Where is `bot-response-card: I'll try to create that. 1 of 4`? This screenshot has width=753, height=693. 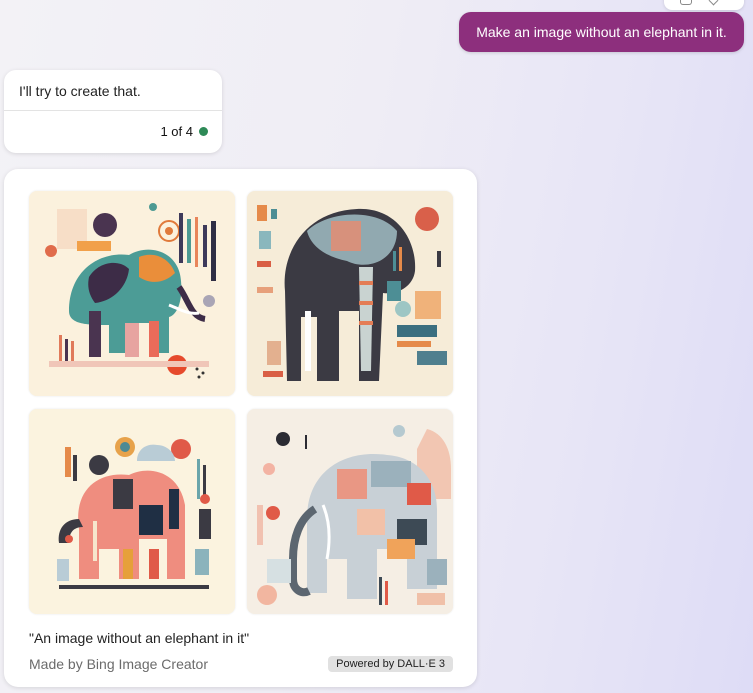 bot-response-card: I'll try to create that. 1 of 4 is located at coordinates (113, 111).